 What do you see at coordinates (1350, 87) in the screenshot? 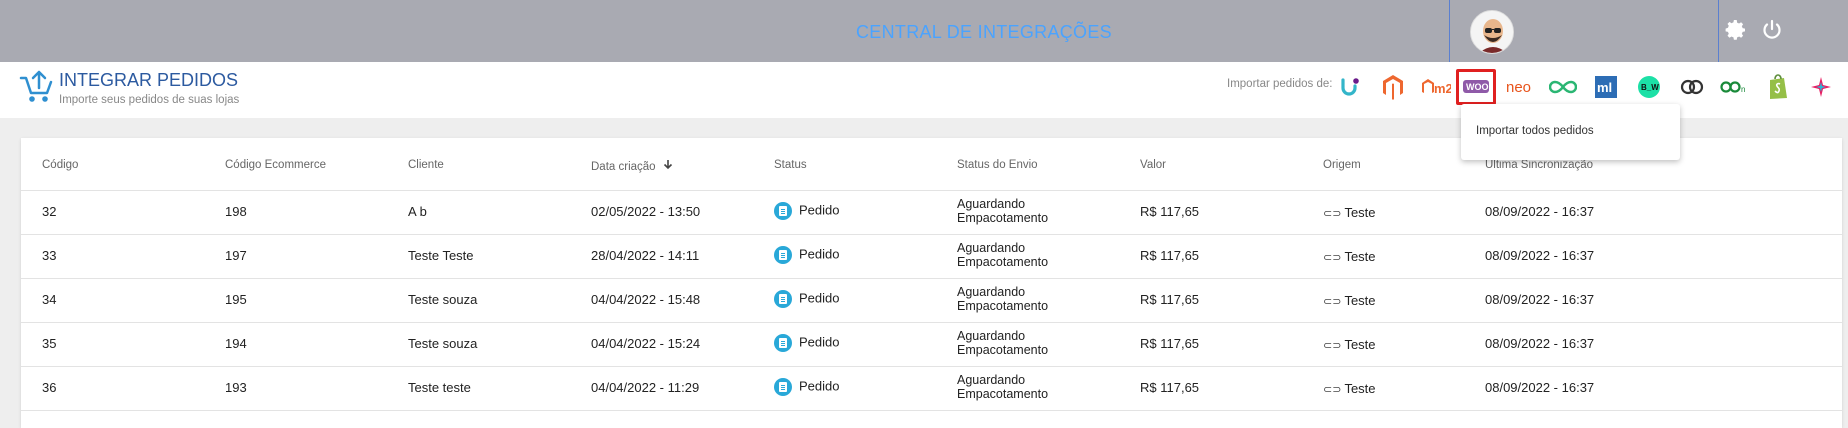
I see `u-platform-icon` at bounding box center [1350, 87].